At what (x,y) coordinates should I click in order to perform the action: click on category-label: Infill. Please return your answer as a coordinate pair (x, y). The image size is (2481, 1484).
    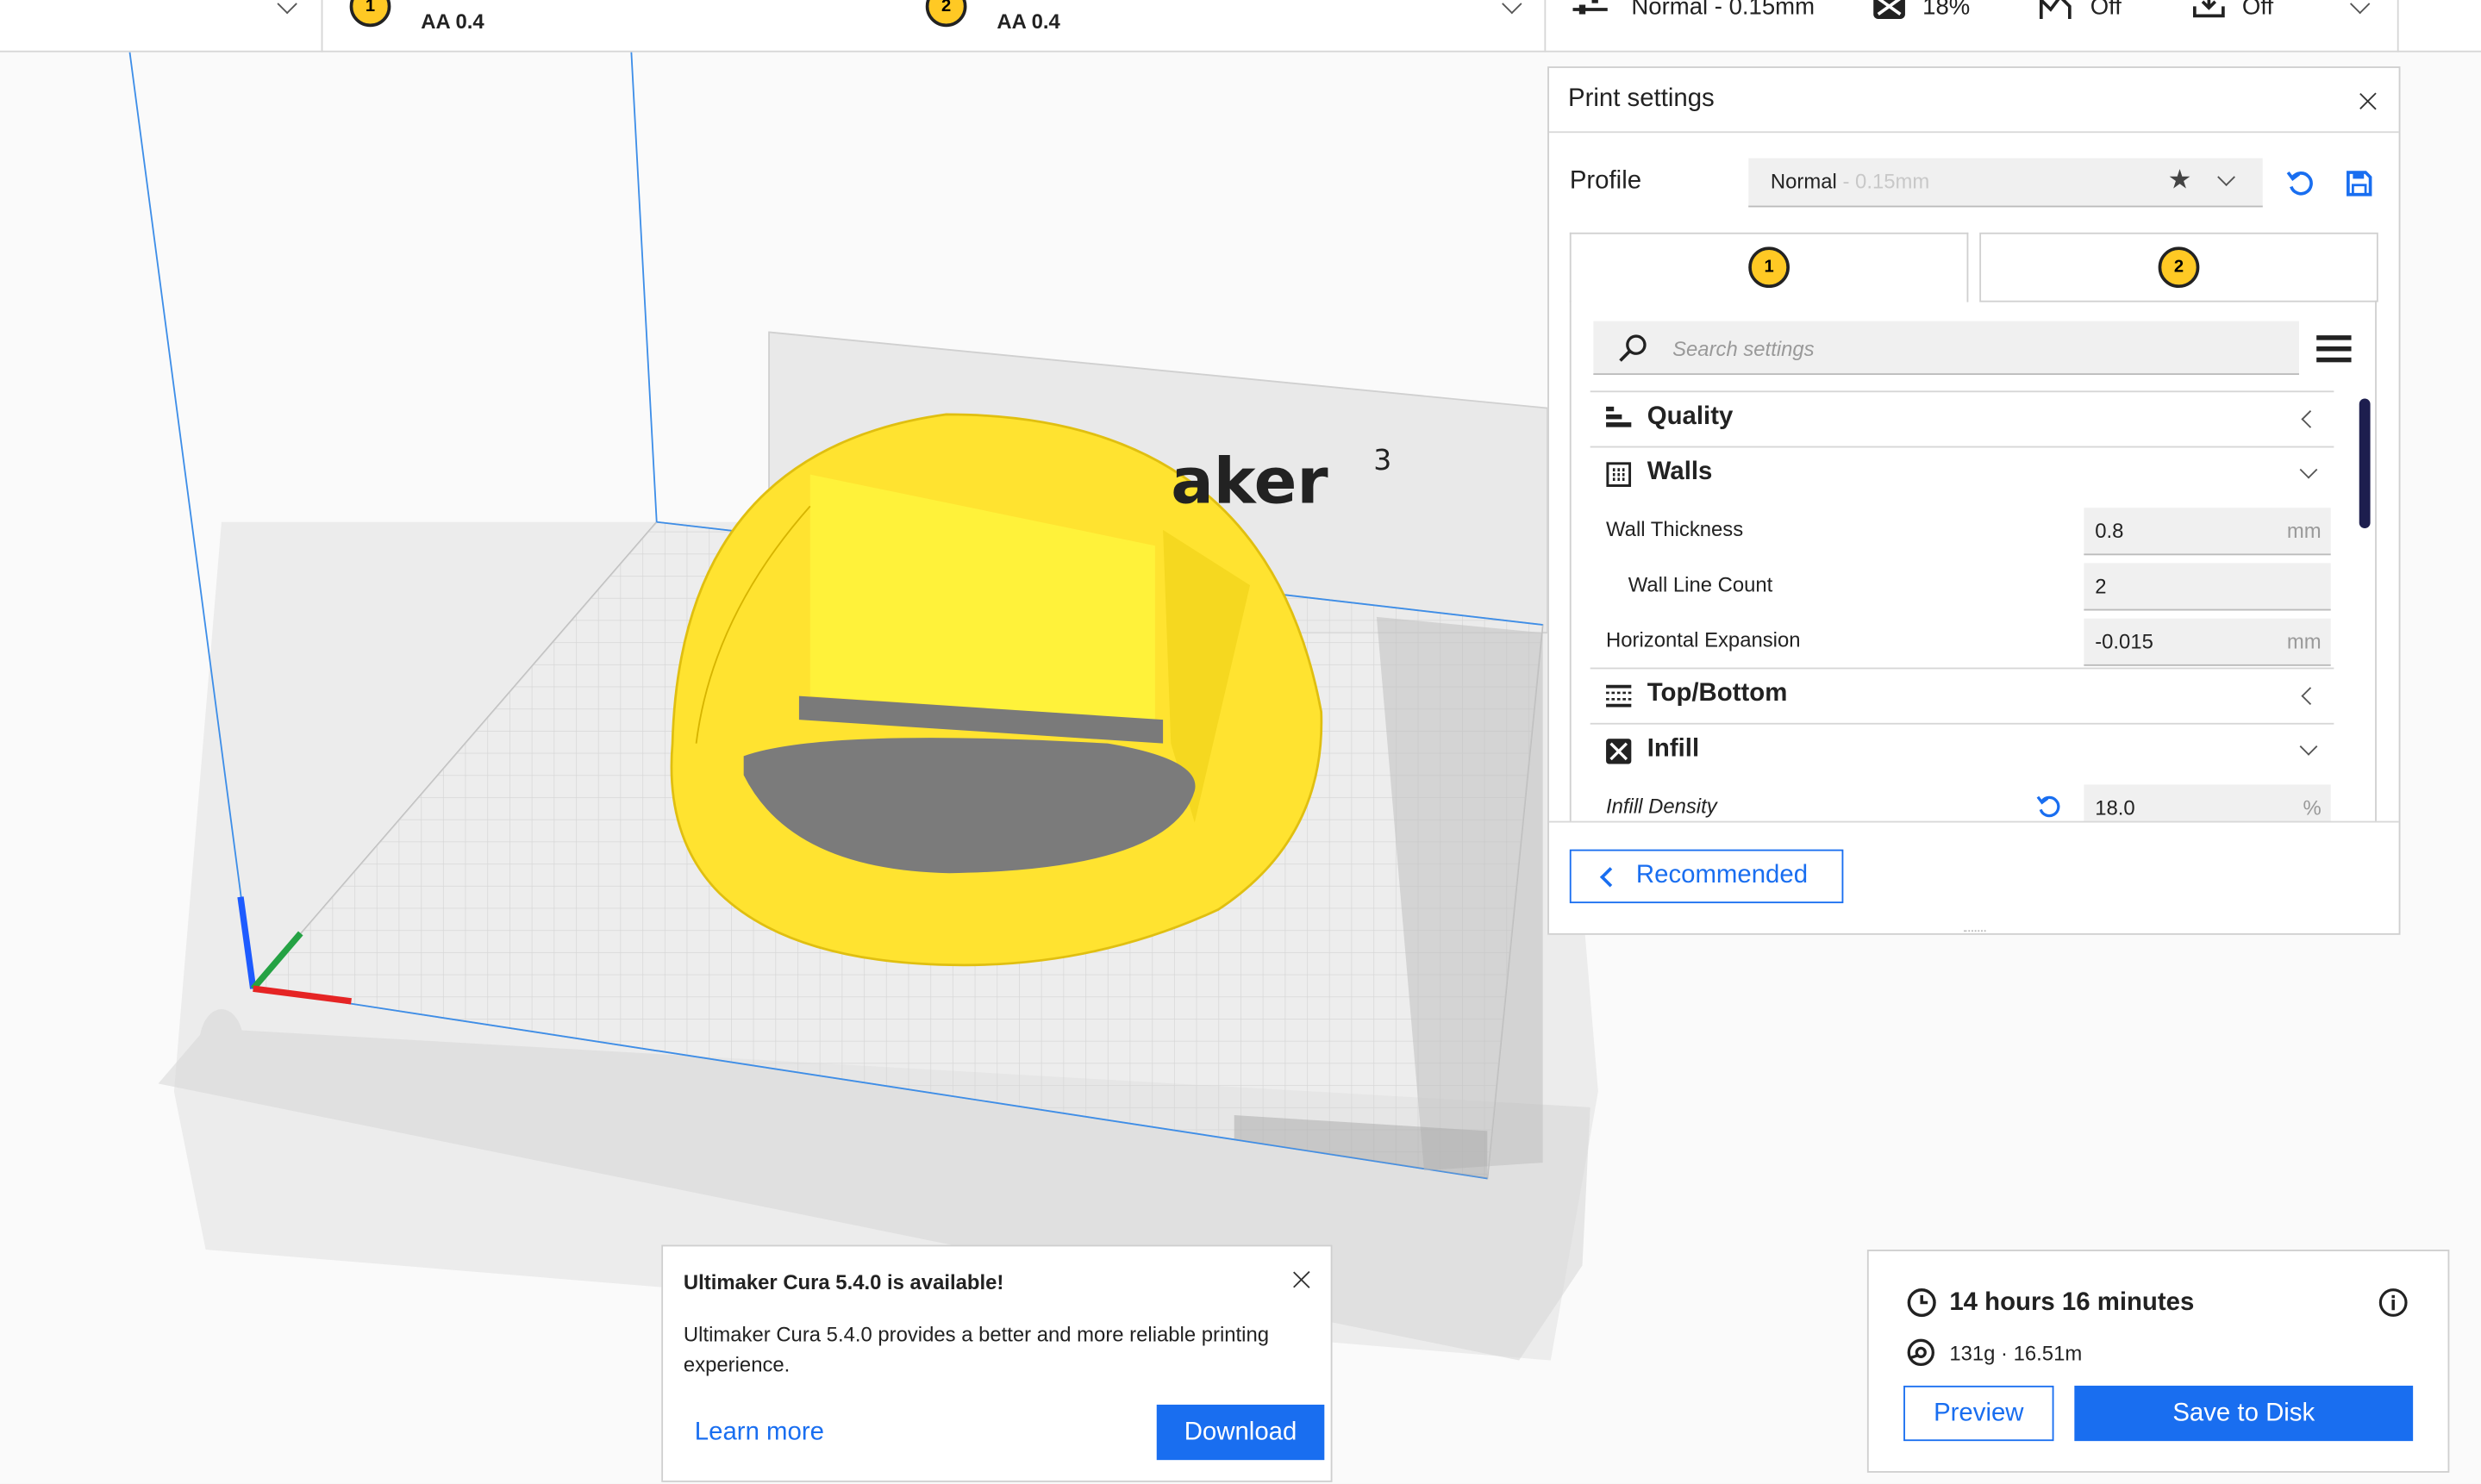
    Looking at the image, I should click on (1673, 749).